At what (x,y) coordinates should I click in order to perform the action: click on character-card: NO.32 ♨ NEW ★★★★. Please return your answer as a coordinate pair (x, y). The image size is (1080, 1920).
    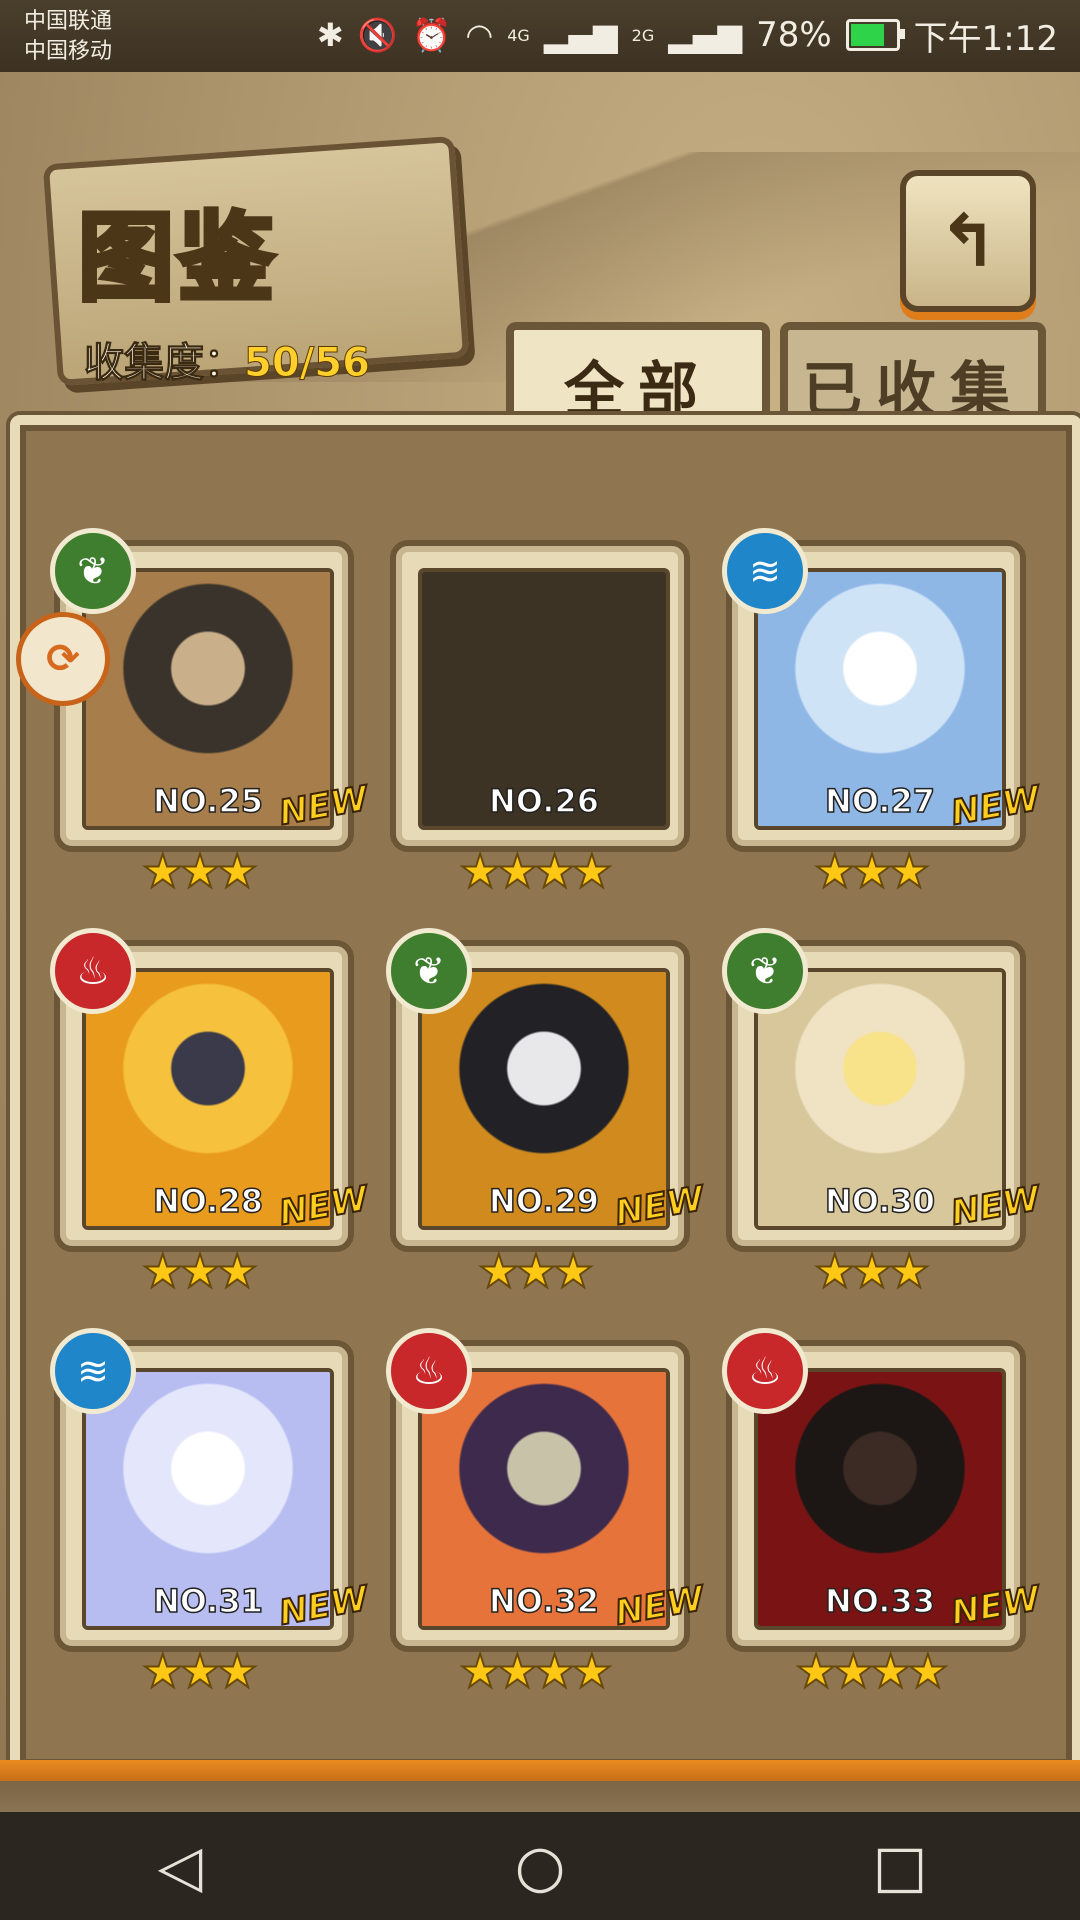
    Looking at the image, I should click on (547, 1513).